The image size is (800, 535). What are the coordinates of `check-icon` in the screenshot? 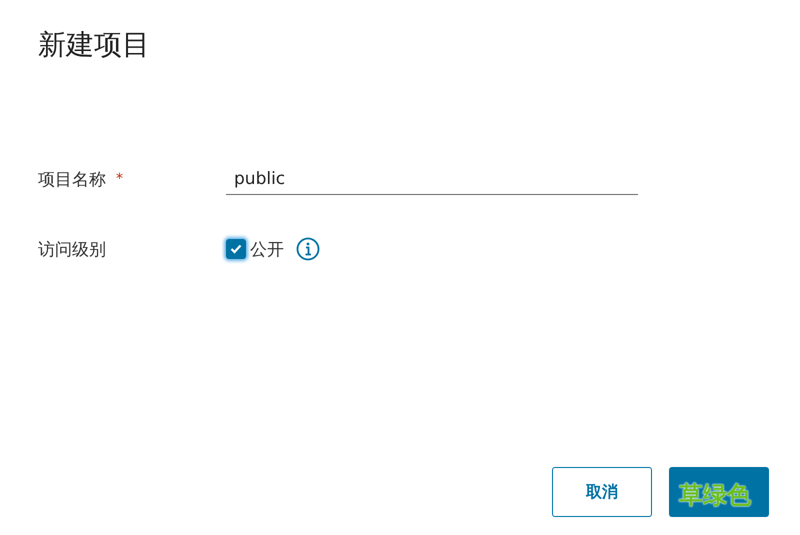 It's located at (236, 249).